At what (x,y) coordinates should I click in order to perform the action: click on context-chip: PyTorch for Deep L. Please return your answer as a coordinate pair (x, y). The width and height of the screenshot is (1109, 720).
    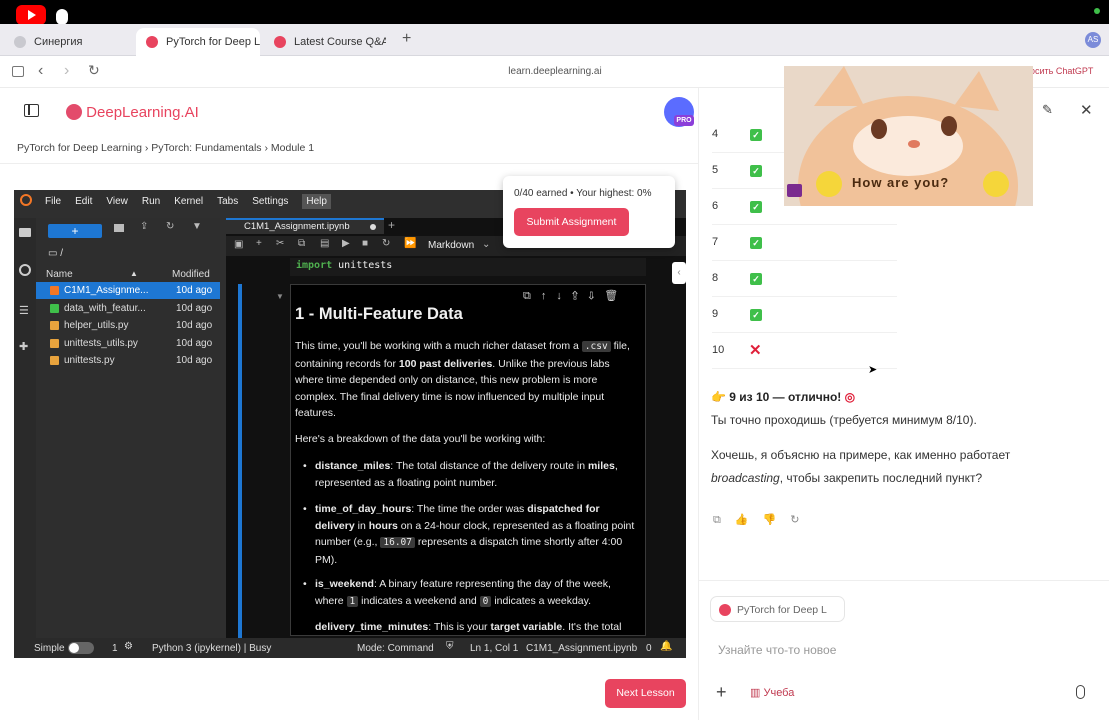
    Looking at the image, I should click on (777, 609).